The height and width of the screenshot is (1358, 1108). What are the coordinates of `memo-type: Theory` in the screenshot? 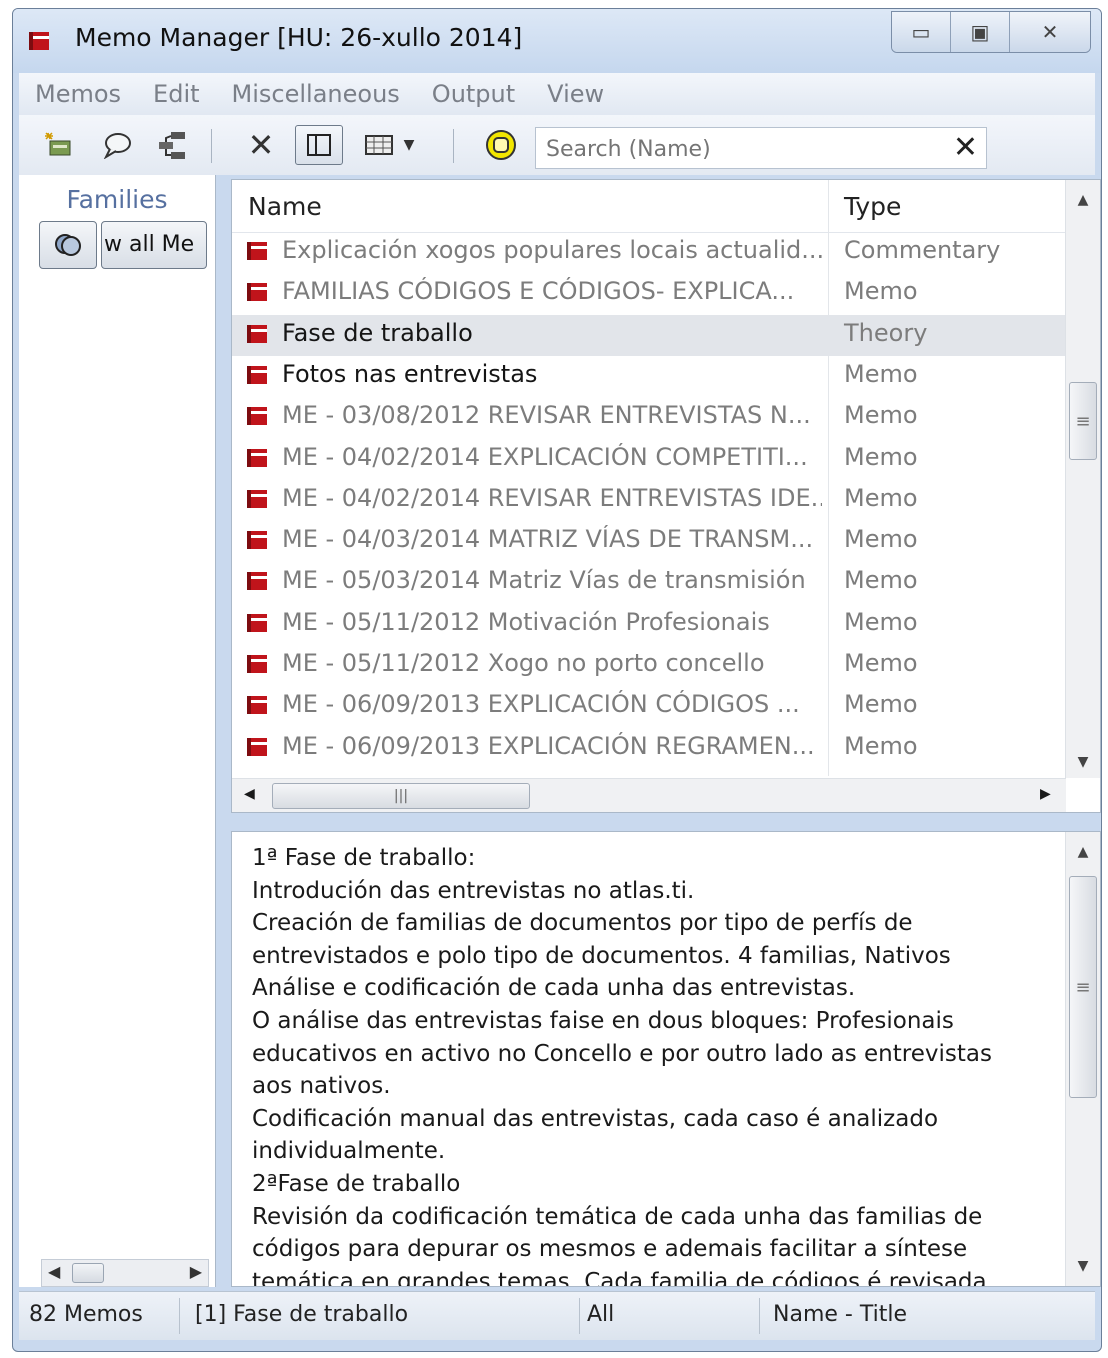 It's located at (886, 332).